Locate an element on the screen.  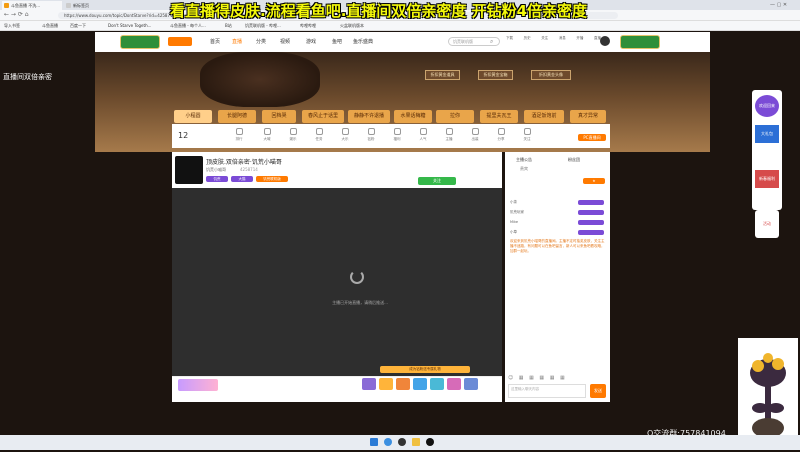
banner-button: 折扣黄金道具 is located at coordinates (442, 75).